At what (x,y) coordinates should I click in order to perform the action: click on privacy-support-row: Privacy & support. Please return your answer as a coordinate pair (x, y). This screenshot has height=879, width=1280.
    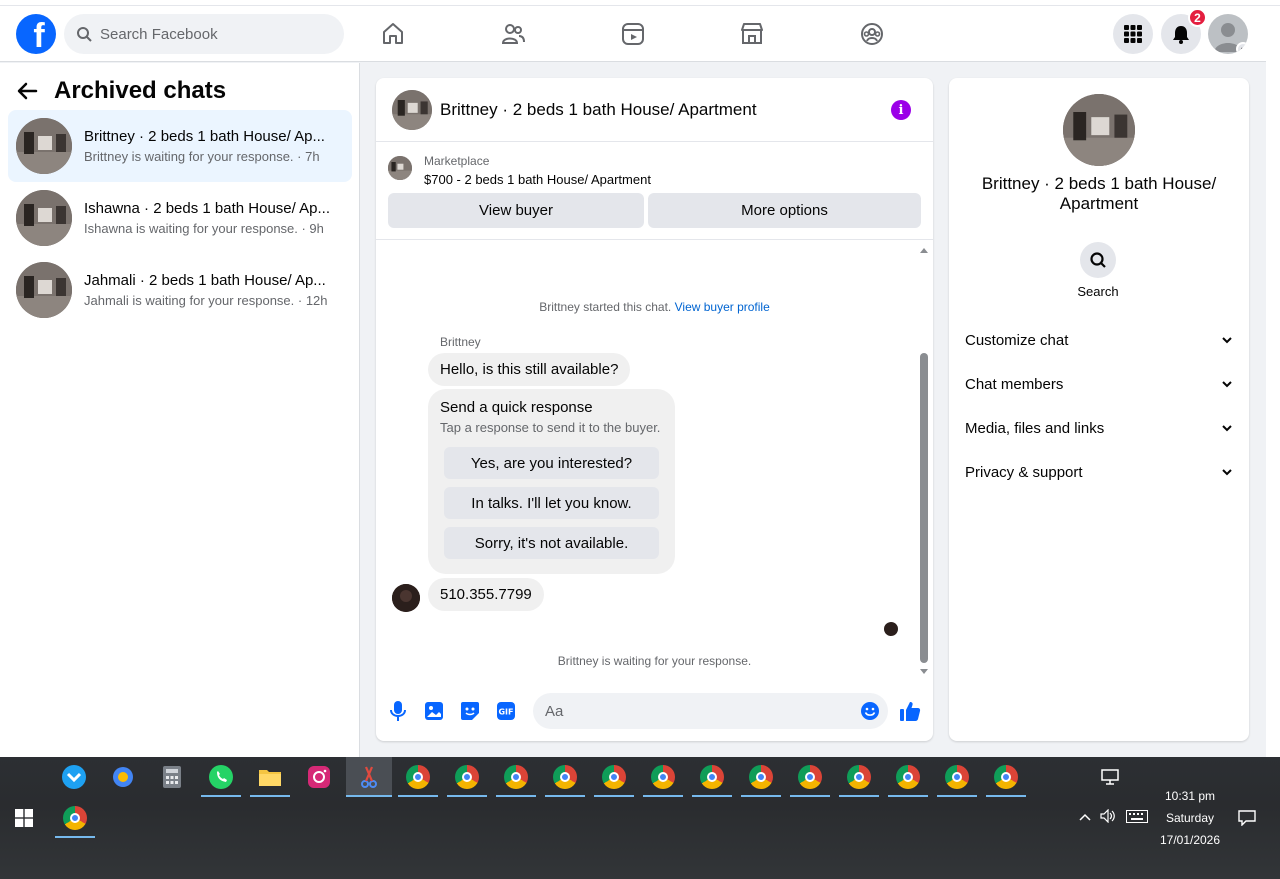
    Looking at the image, I should click on (1099, 472).